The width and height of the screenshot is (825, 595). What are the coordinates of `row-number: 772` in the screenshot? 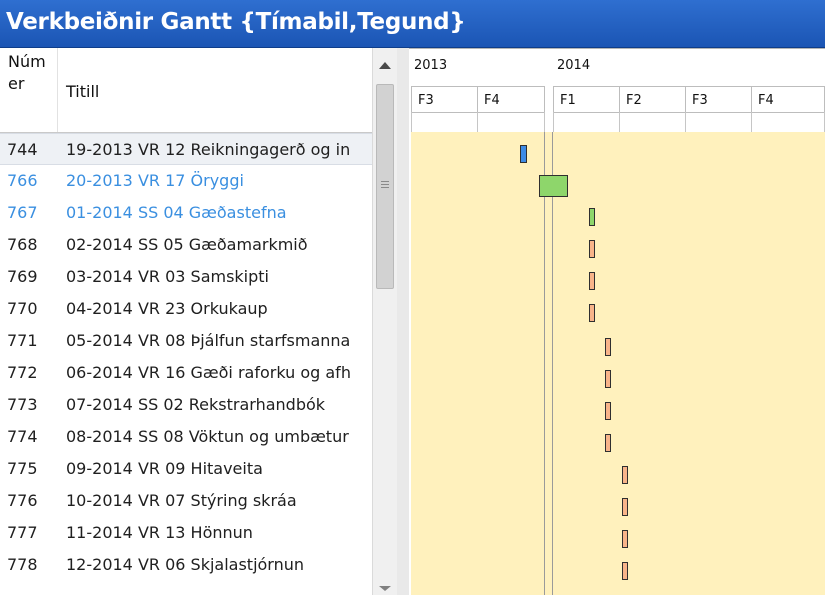 It's located at (22, 372).